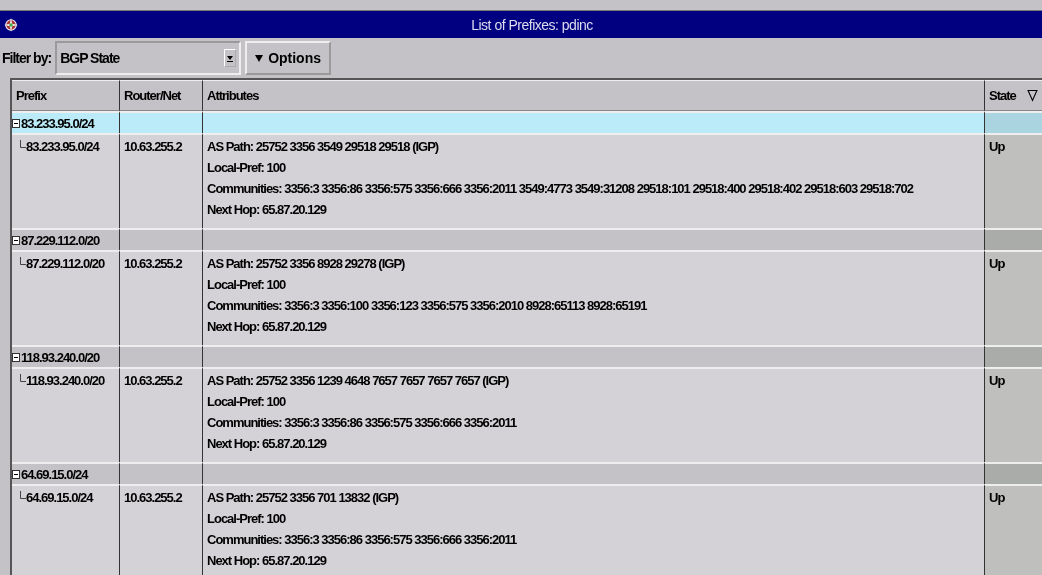  I want to click on triangle-icon, so click(259, 58).